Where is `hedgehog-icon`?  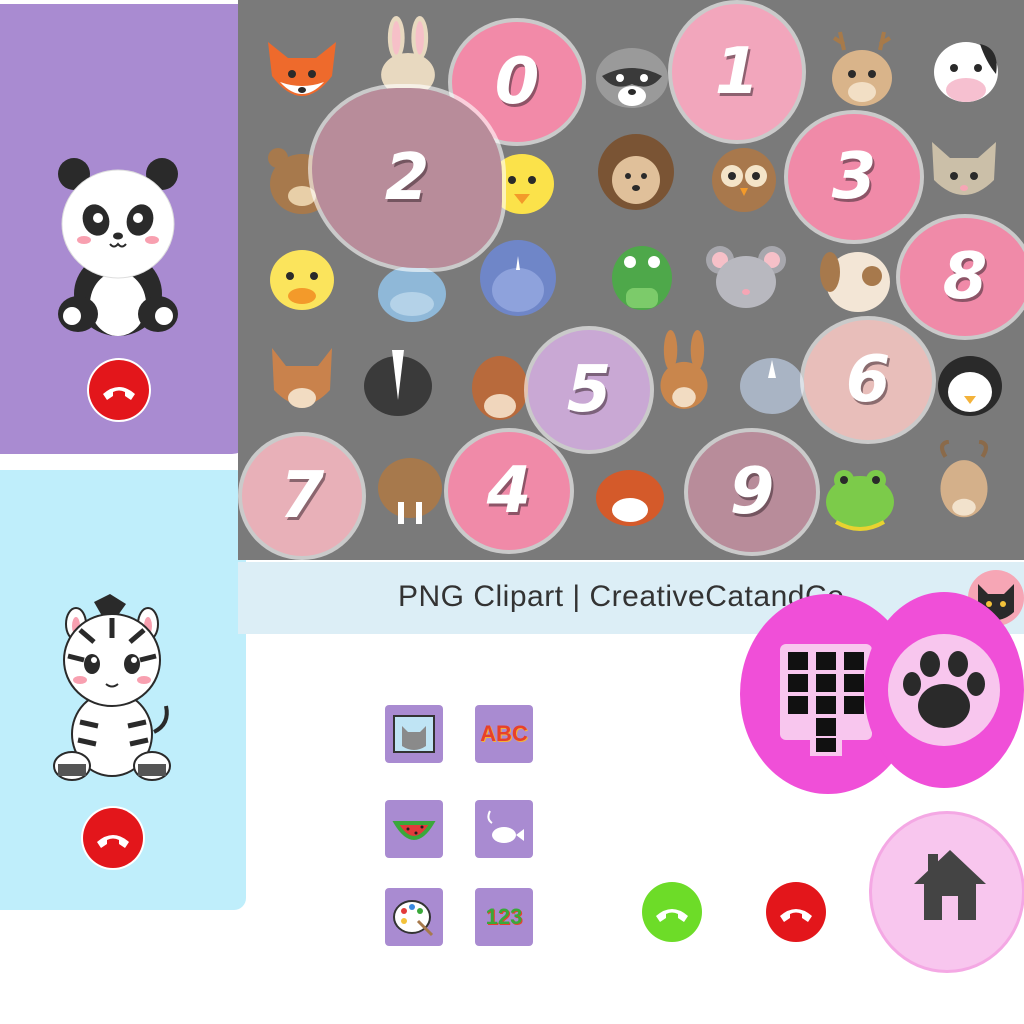
hedgehog-icon is located at coordinates (636, 172).